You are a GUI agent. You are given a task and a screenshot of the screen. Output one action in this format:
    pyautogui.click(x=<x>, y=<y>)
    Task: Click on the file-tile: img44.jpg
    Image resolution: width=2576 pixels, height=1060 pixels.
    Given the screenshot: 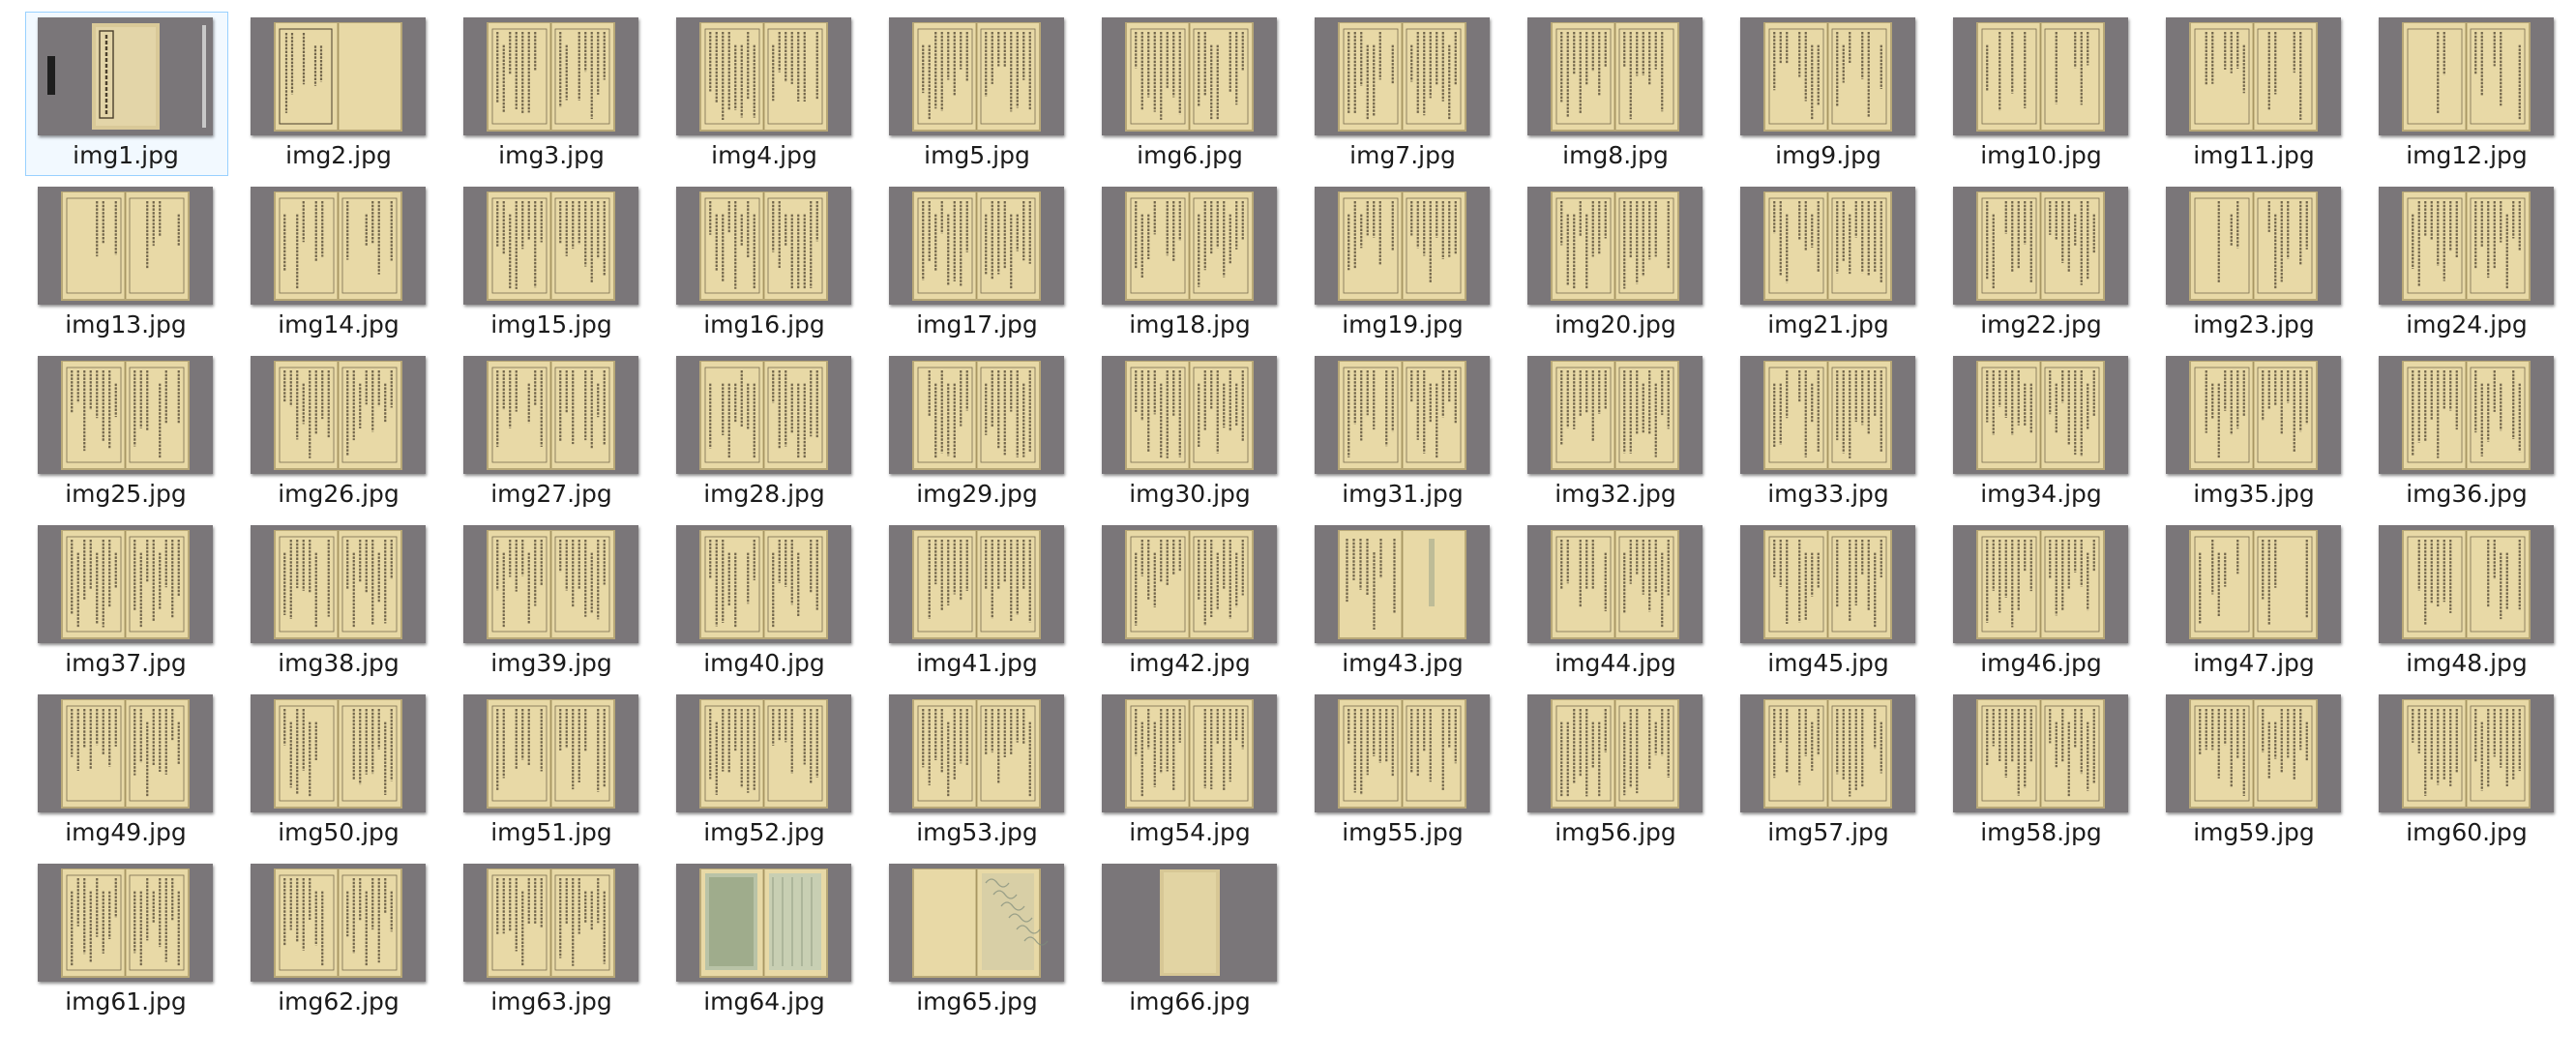 What is the action you would take?
    pyautogui.click(x=1621, y=602)
    